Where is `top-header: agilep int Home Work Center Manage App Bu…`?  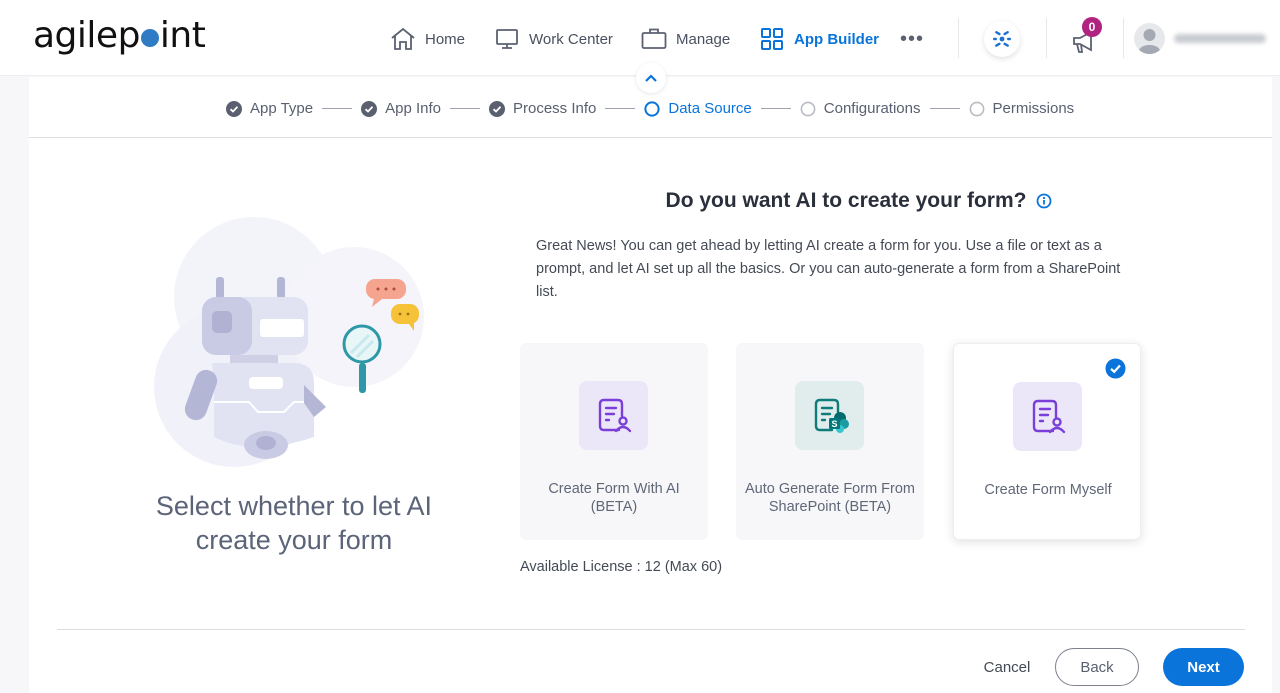 top-header: agilep int Home Work Center Manage App Bu… is located at coordinates (640, 38).